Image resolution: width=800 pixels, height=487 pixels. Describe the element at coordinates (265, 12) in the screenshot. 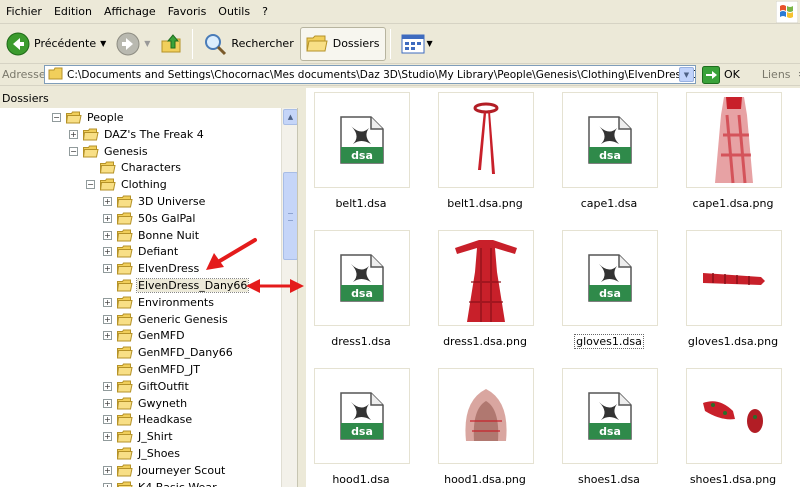

I see `menu-help: ?` at that location.